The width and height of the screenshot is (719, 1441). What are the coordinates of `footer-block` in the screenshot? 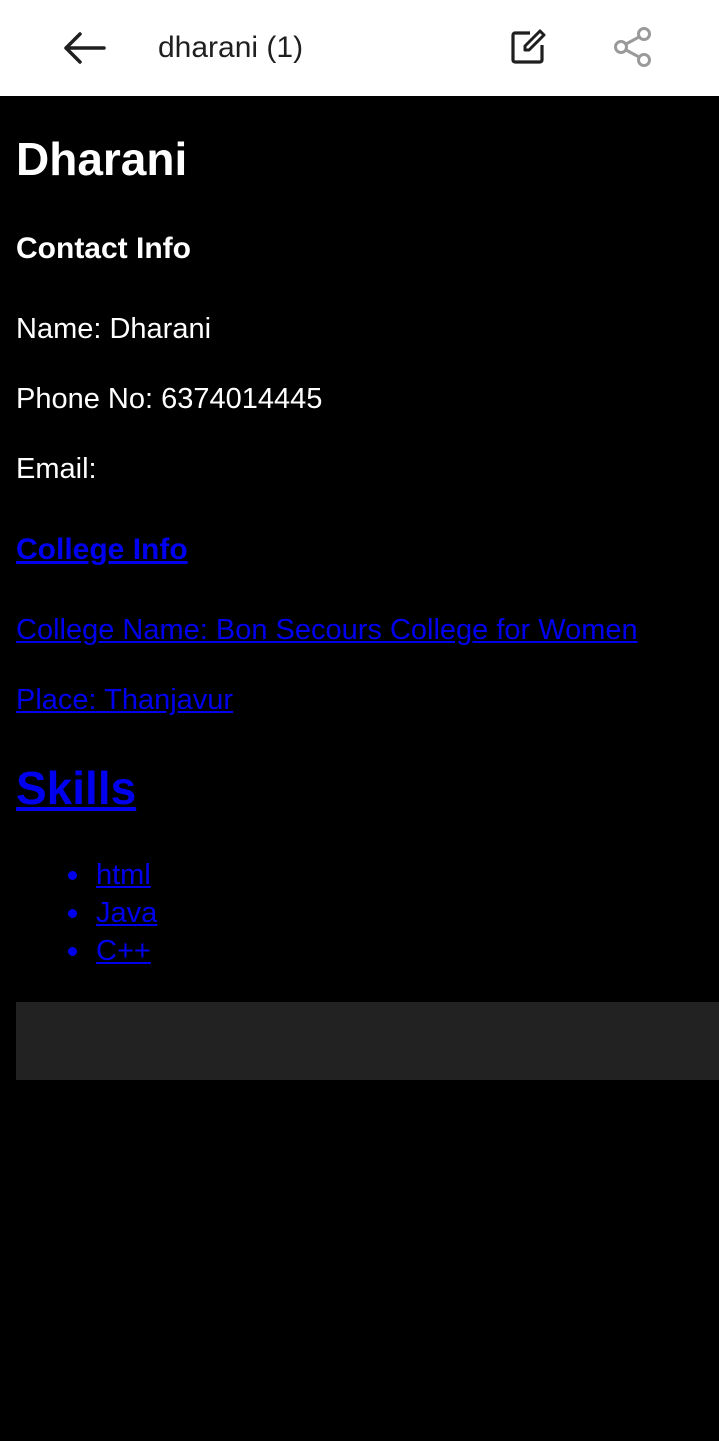 It's located at (367, 1041).